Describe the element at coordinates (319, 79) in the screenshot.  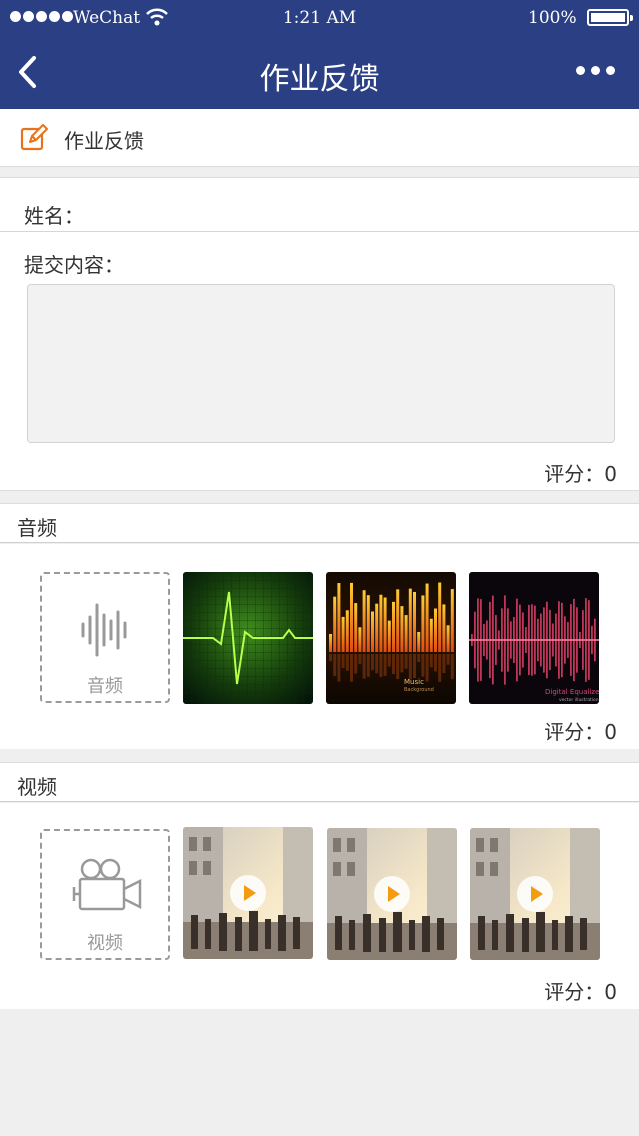
I see `page-title: 作业反馈` at that location.